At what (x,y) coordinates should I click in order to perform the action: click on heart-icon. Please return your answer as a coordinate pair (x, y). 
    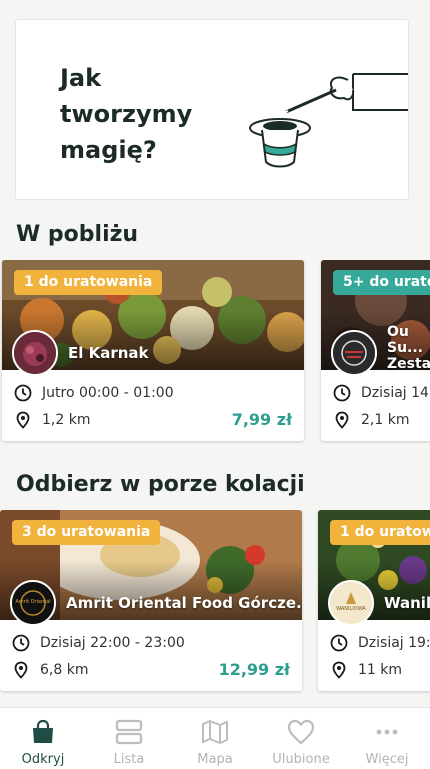
    Looking at the image, I should click on (301, 732).